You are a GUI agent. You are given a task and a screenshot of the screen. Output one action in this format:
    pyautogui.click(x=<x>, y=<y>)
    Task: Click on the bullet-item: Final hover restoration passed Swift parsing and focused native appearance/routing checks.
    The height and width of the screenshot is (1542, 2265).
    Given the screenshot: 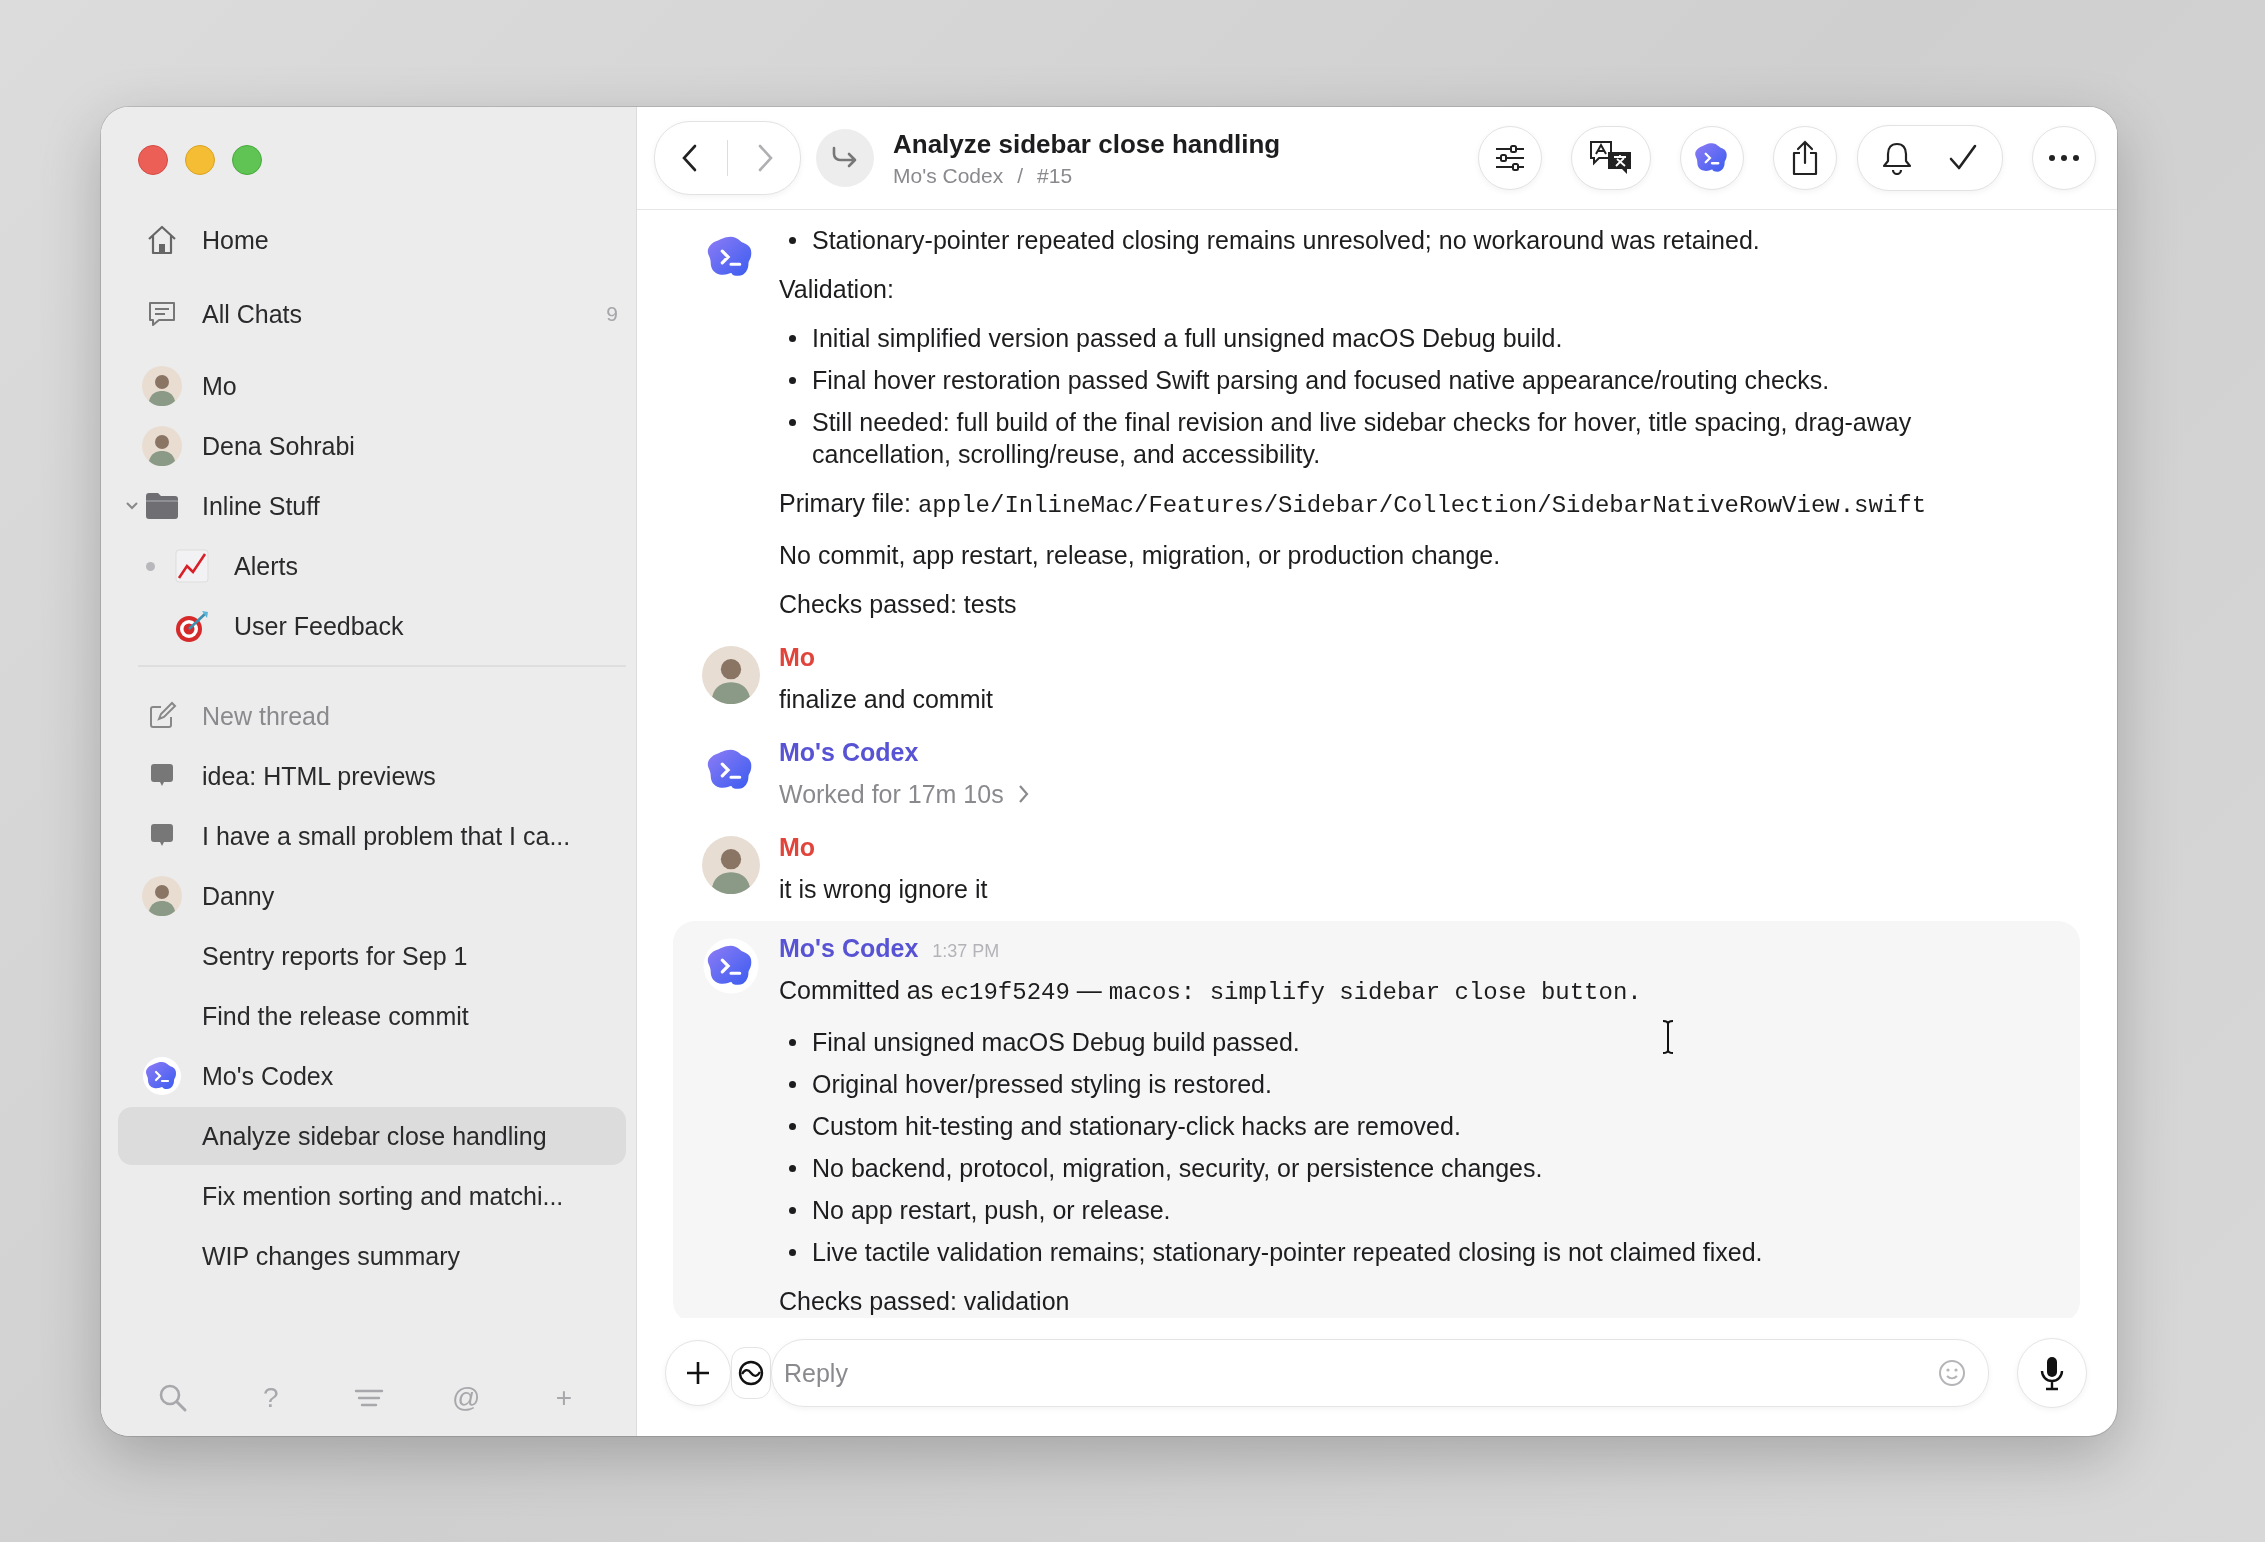 What is the action you would take?
    pyautogui.click(x=1420, y=380)
    